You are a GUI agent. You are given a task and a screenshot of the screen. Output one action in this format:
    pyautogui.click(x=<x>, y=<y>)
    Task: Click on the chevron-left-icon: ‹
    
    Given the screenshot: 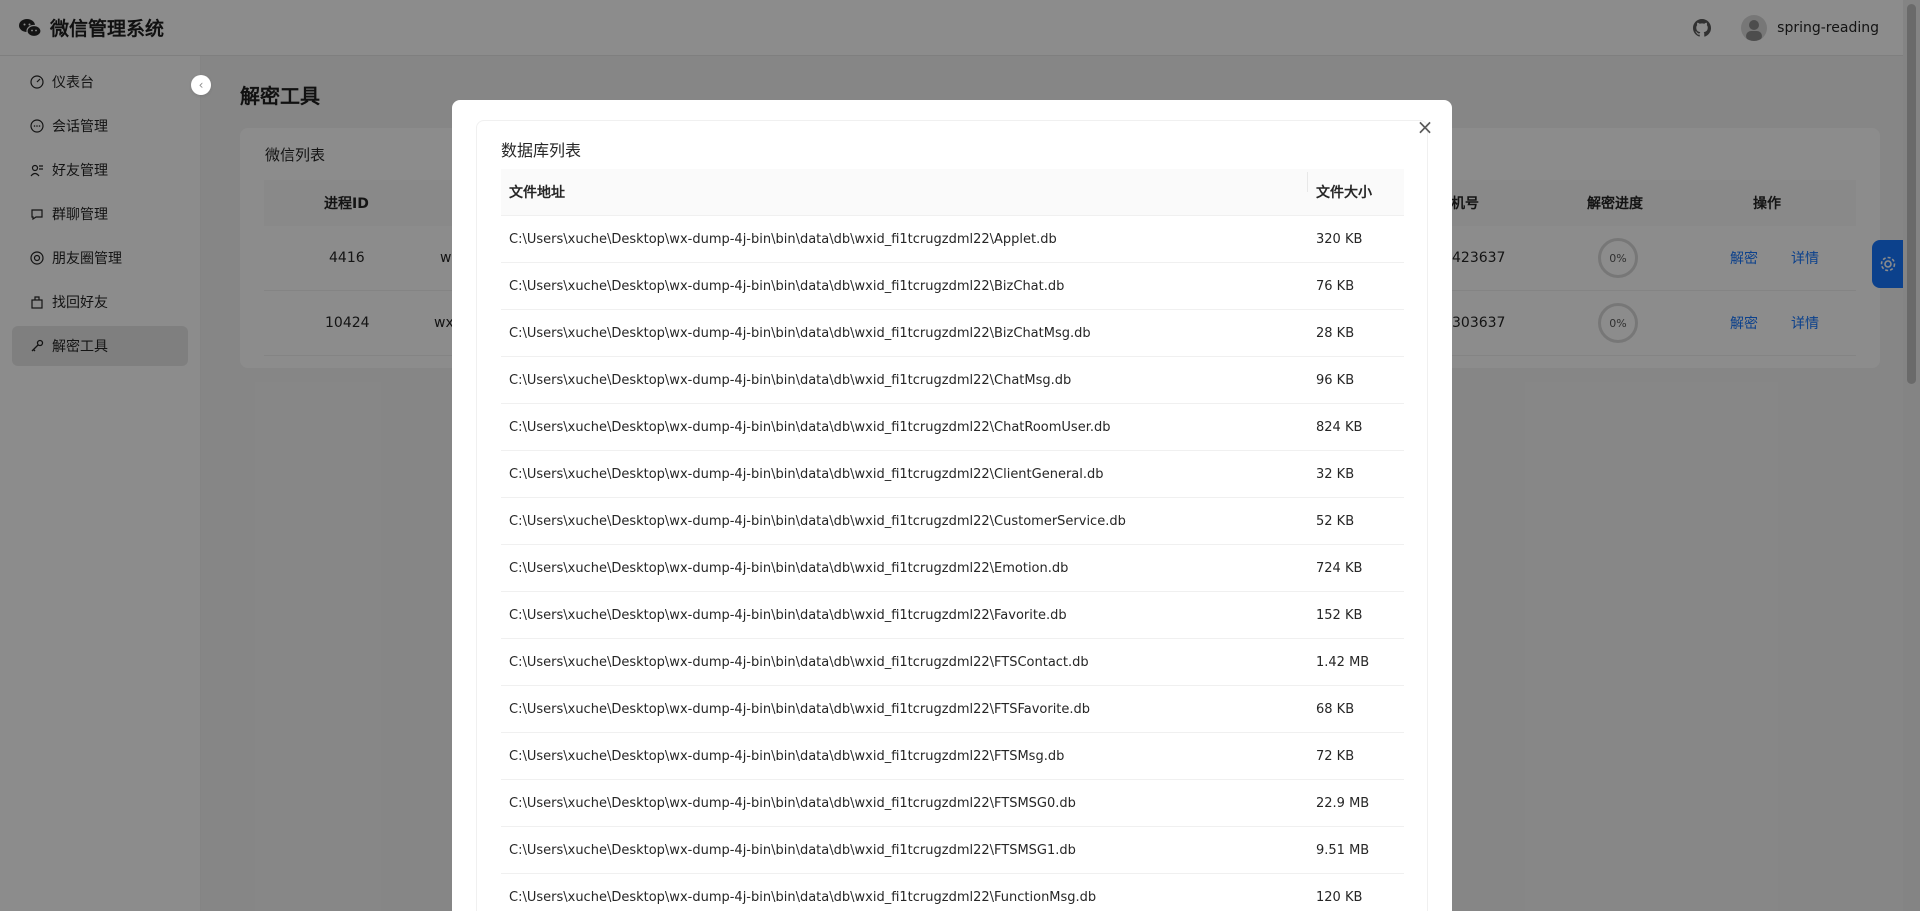 What is the action you would take?
    pyautogui.click(x=201, y=85)
    